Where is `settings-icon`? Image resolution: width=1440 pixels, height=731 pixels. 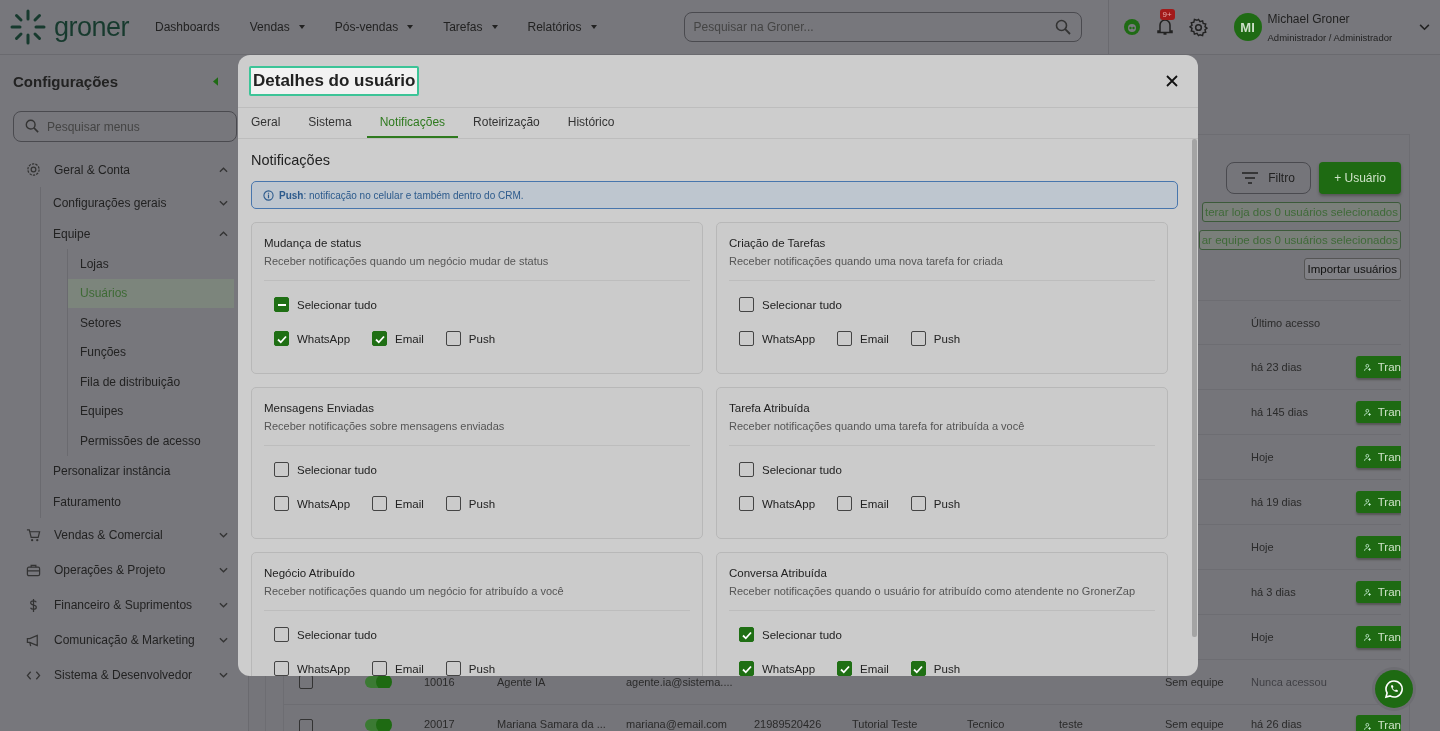
settings-icon is located at coordinates (1198, 27).